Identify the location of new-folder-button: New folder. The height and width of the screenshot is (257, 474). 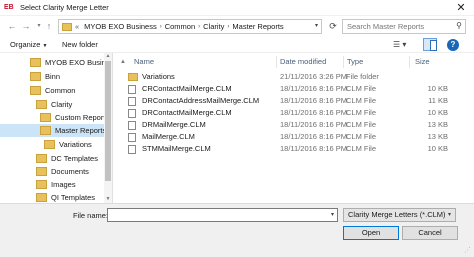
(80, 45).